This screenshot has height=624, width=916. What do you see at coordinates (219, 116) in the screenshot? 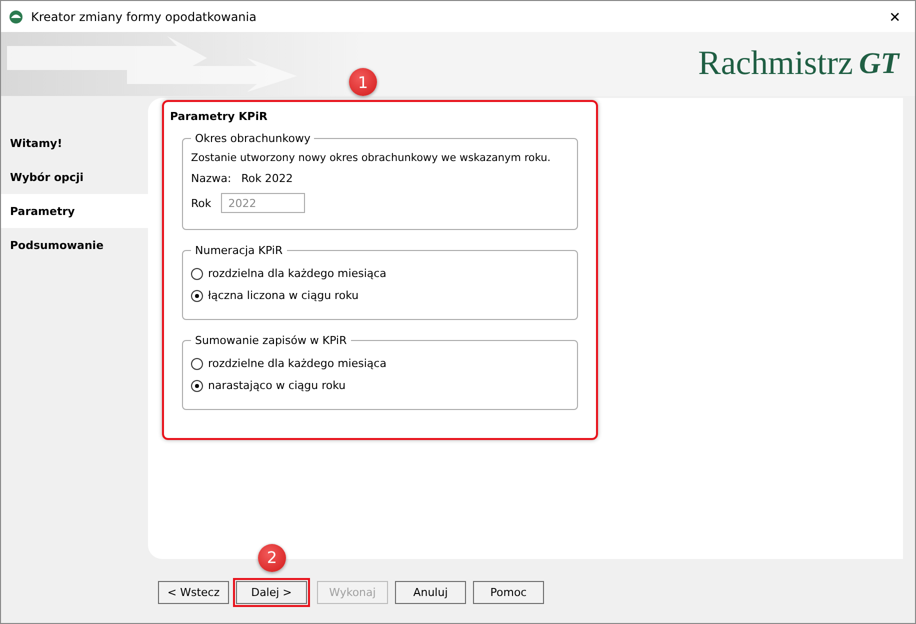
I see `panel-title: Parametry KPiR` at bounding box center [219, 116].